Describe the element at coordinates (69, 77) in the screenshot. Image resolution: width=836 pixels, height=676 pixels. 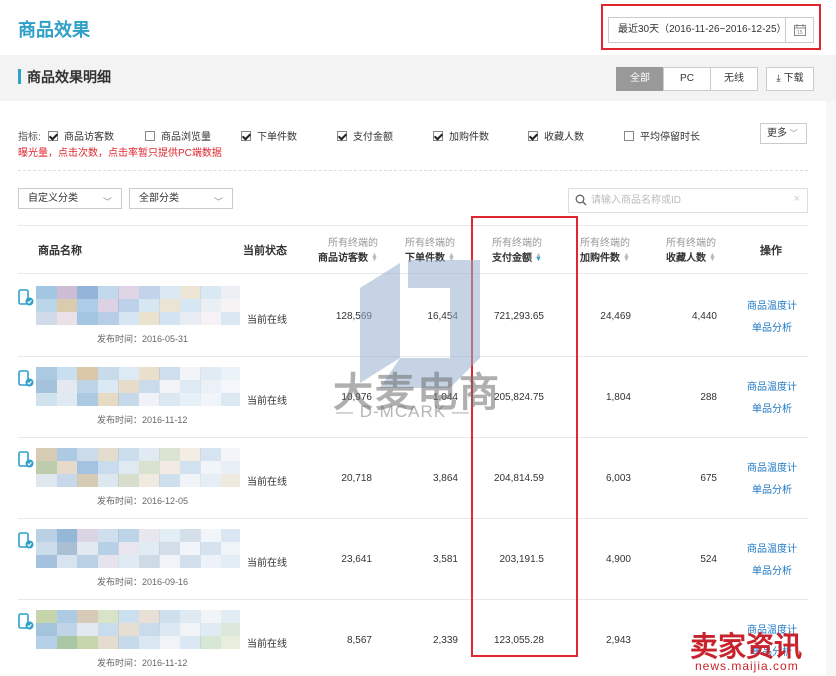
I see `section-title: 商品效果明细` at that location.